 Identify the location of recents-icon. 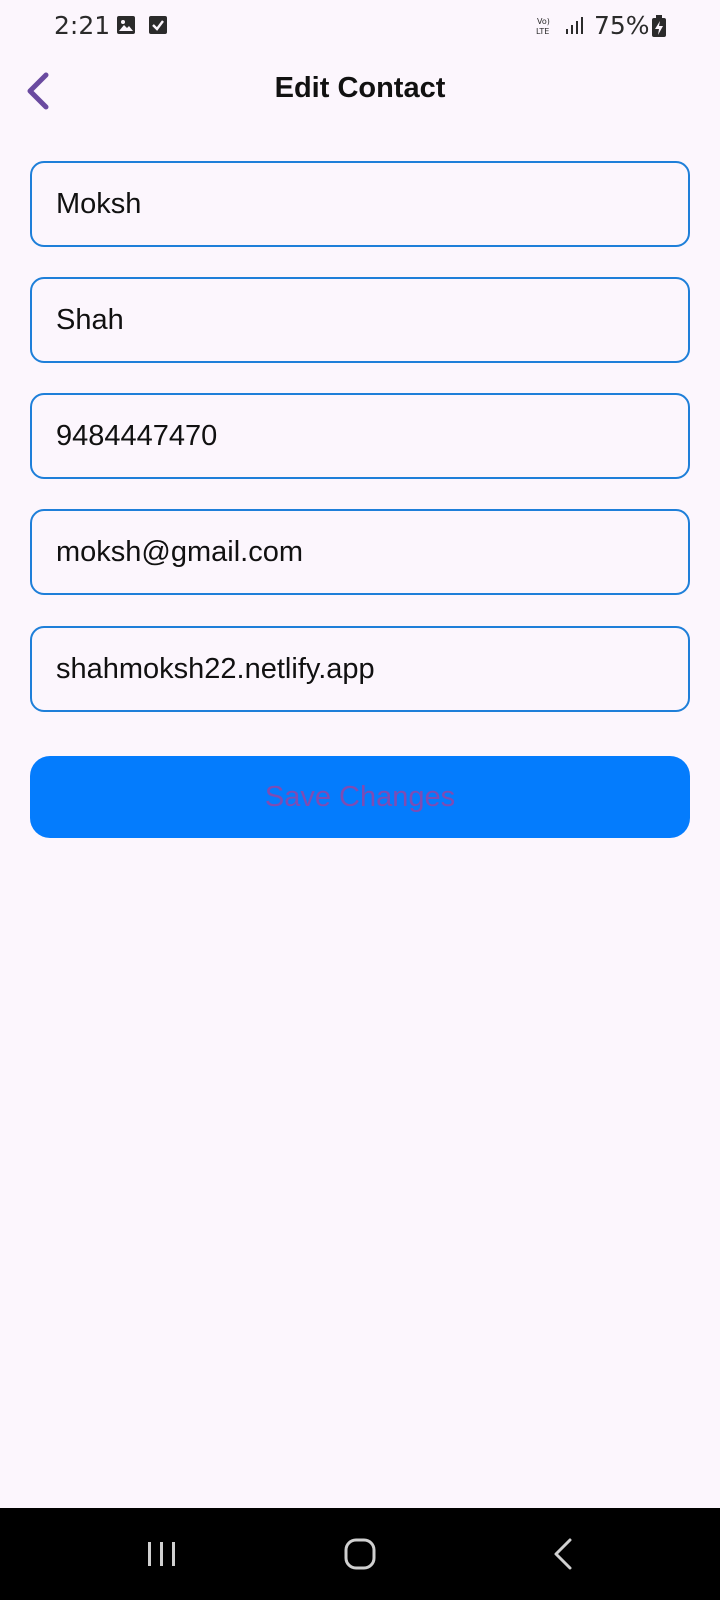
(162, 1554).